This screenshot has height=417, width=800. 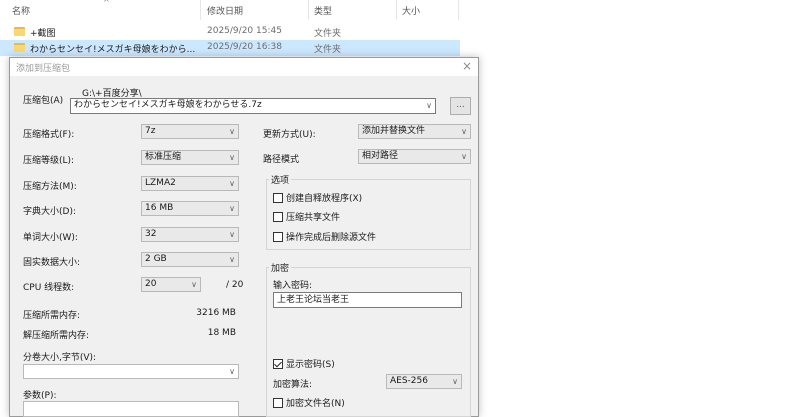 What do you see at coordinates (244, 31) in the screenshot?
I see `file-modified: 2025/9/20 15:45` at bounding box center [244, 31].